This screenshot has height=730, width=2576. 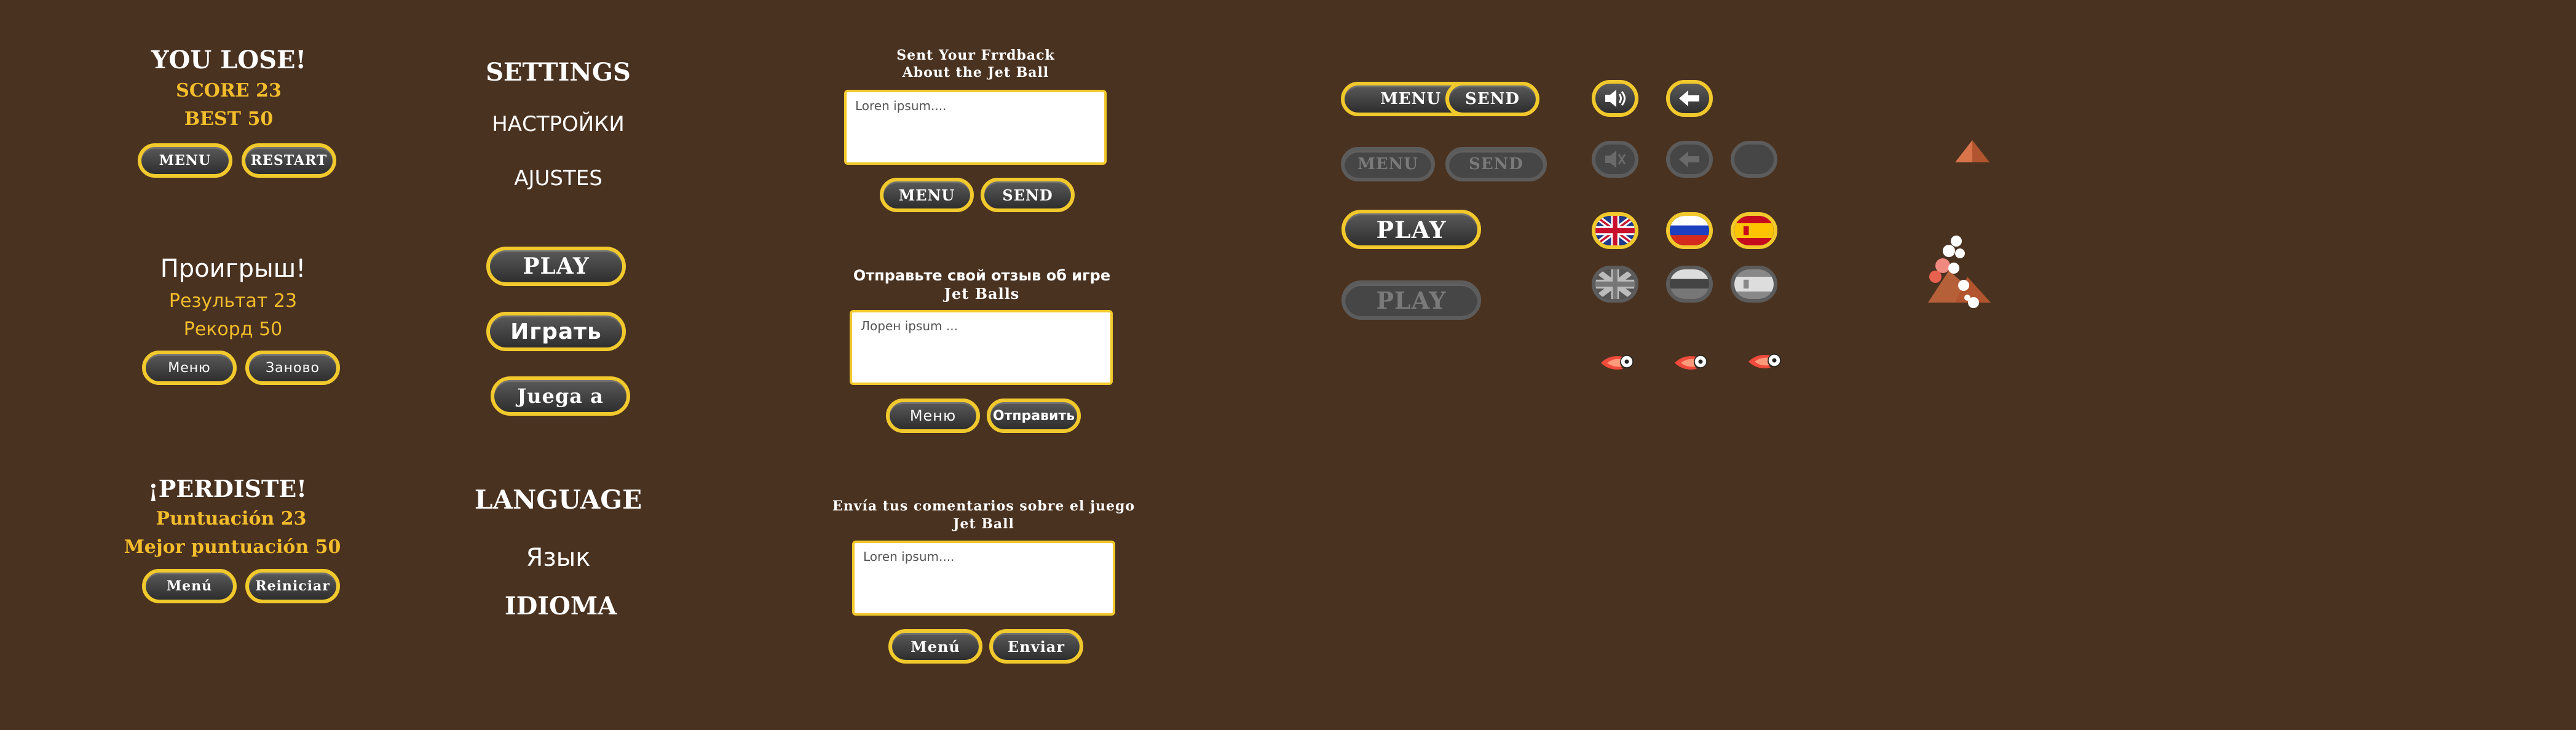 What do you see at coordinates (229, 119) in the screenshot?
I see `best-text: BEST 50` at bounding box center [229, 119].